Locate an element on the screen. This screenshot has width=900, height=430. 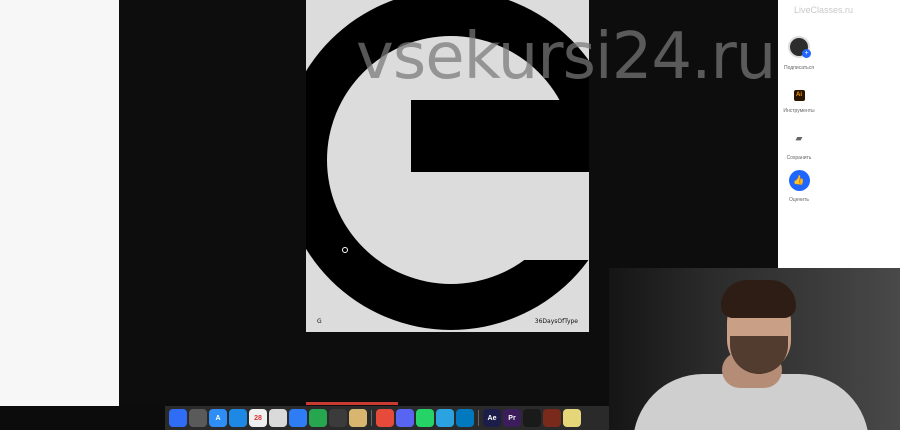
thumbs-up-icon: 👍 is located at coordinates (799, 180).